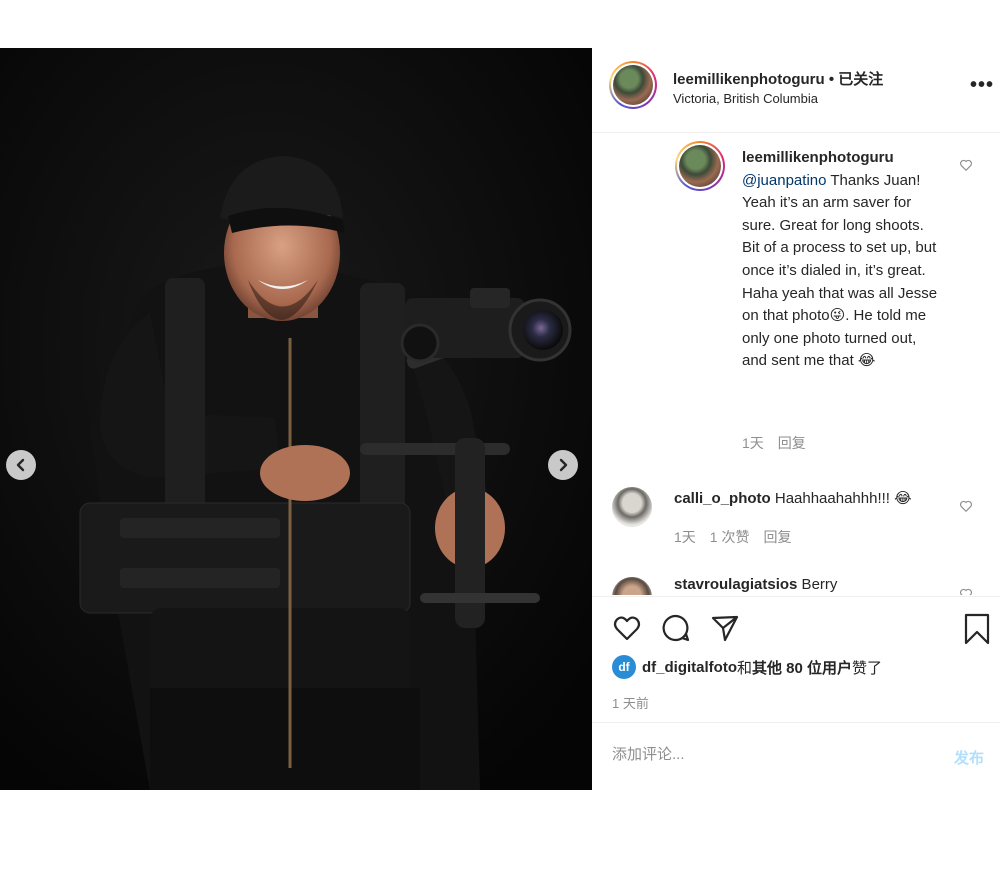 Image resolution: width=1000 pixels, height=893 pixels. What do you see at coordinates (627, 628) in the screenshot?
I see `like-heart-icon` at bounding box center [627, 628].